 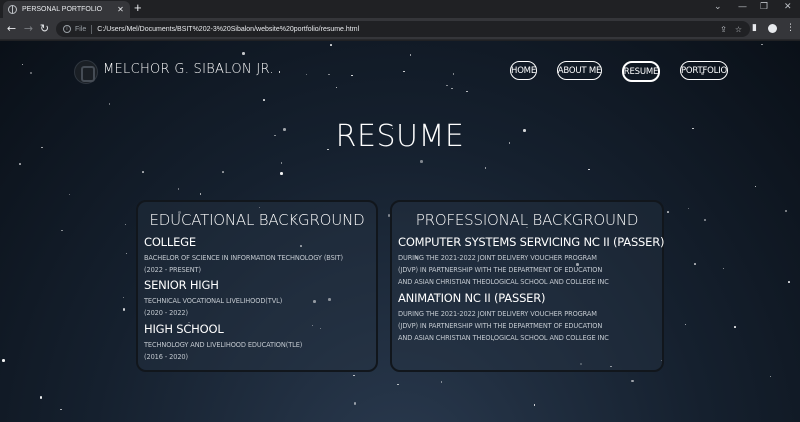 What do you see at coordinates (44, 28) in the screenshot?
I see `reload-icon: ↻` at bounding box center [44, 28].